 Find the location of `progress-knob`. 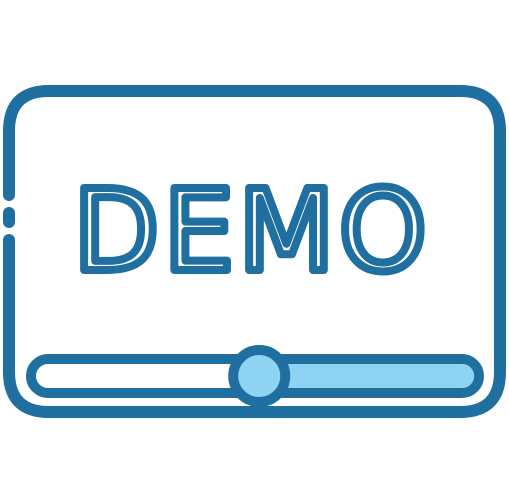

progress-knob is located at coordinates (259, 376).